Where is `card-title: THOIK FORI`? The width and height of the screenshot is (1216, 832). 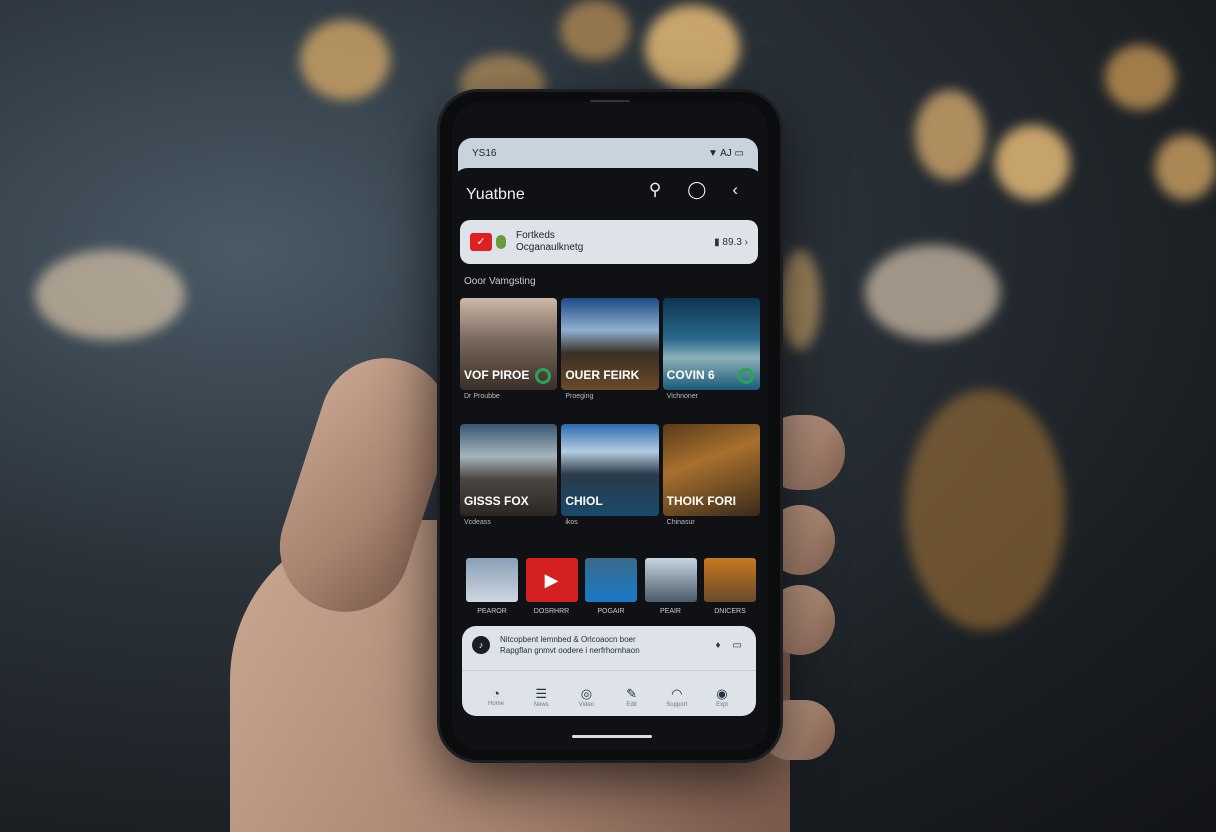
card-title: THOIK FORI is located at coordinates (701, 501).